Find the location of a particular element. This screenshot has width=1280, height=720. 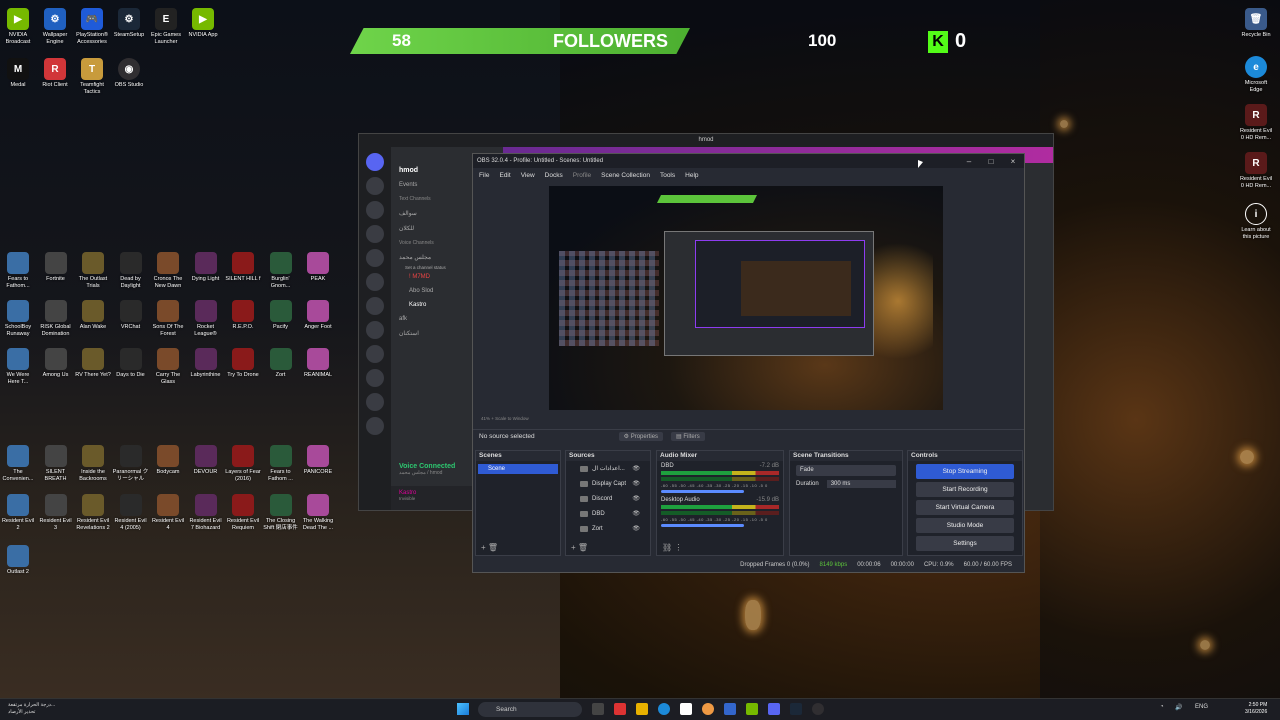

desktop-icon: ◉ OBS Studio is located at coordinates (129, 73).